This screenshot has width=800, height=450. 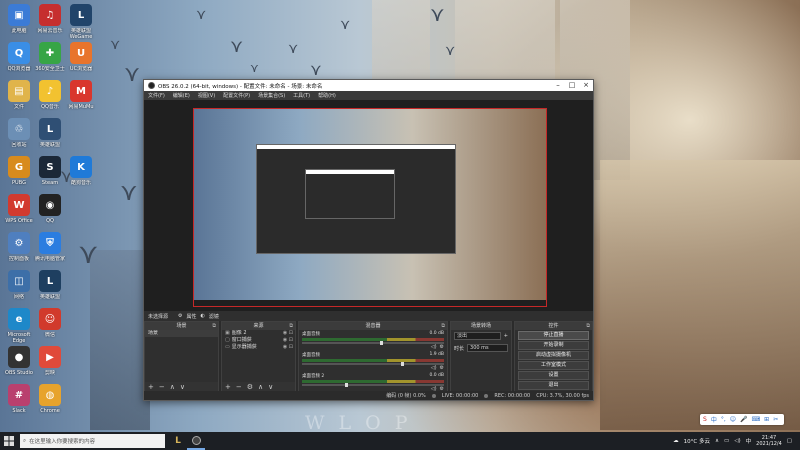 I want to click on taskbar-app-obs, so click(x=196, y=441).